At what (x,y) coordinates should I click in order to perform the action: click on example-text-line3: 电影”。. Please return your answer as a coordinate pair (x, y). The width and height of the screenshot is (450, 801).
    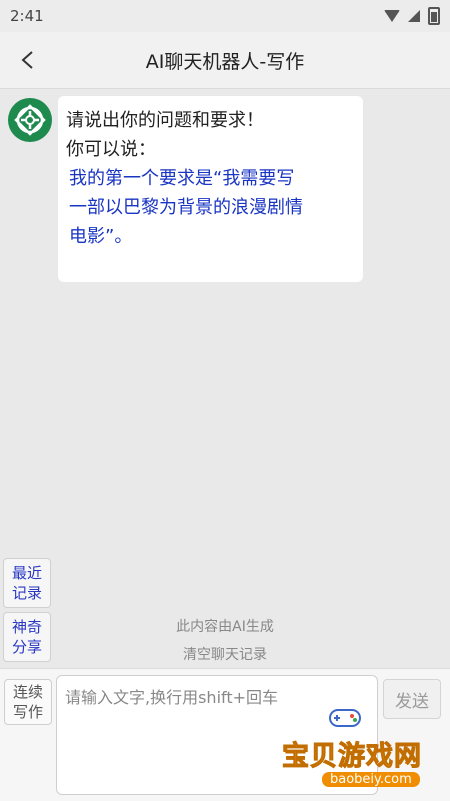
    Looking at the image, I should click on (210, 236).